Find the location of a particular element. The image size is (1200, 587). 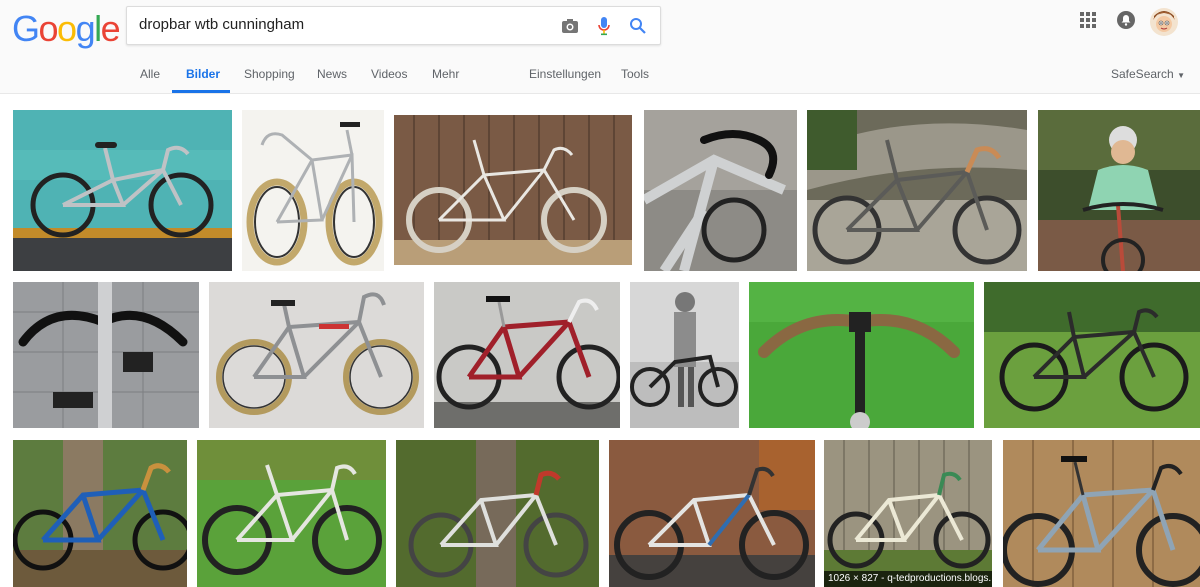

google-logo: Google is located at coordinates (66, 29).